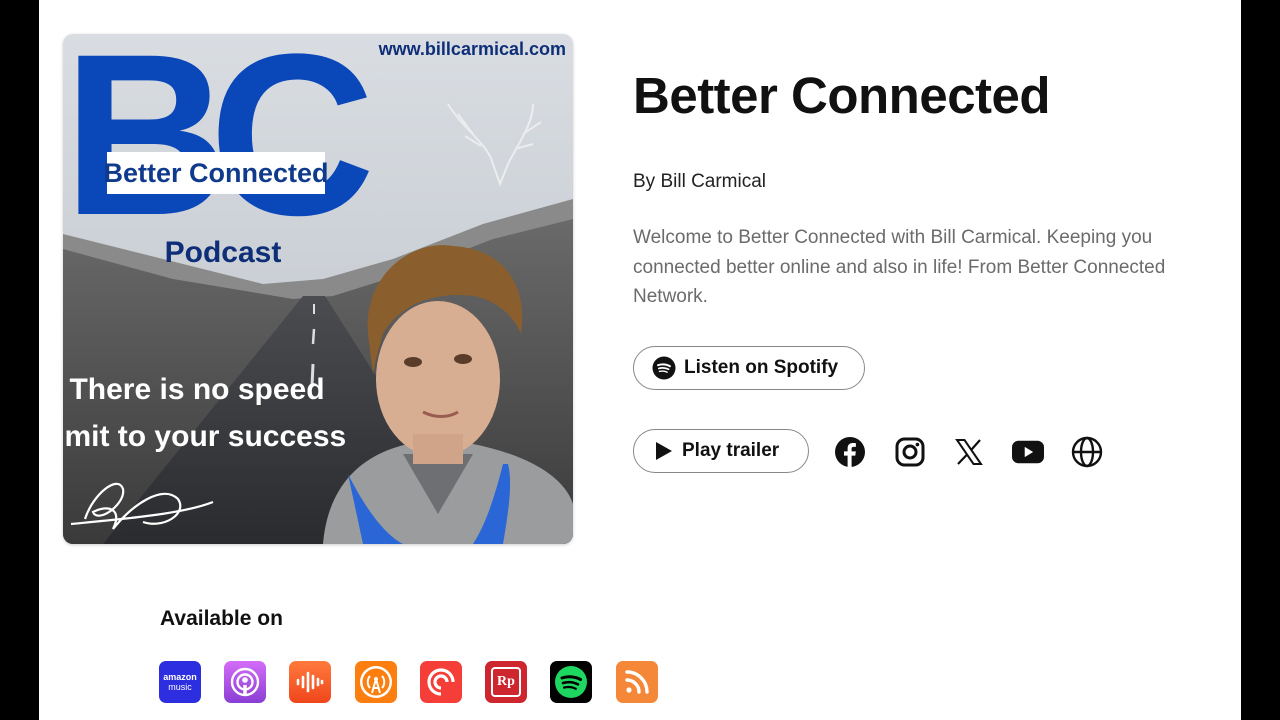  I want to click on play-icon, so click(663, 451).